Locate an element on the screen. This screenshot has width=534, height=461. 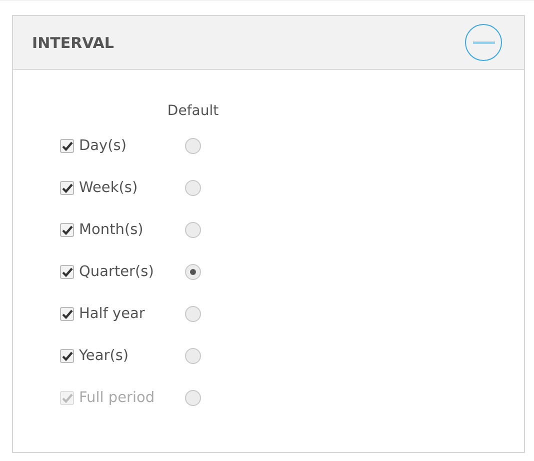
interval-checkbox: Half year is located at coordinates (119, 314).